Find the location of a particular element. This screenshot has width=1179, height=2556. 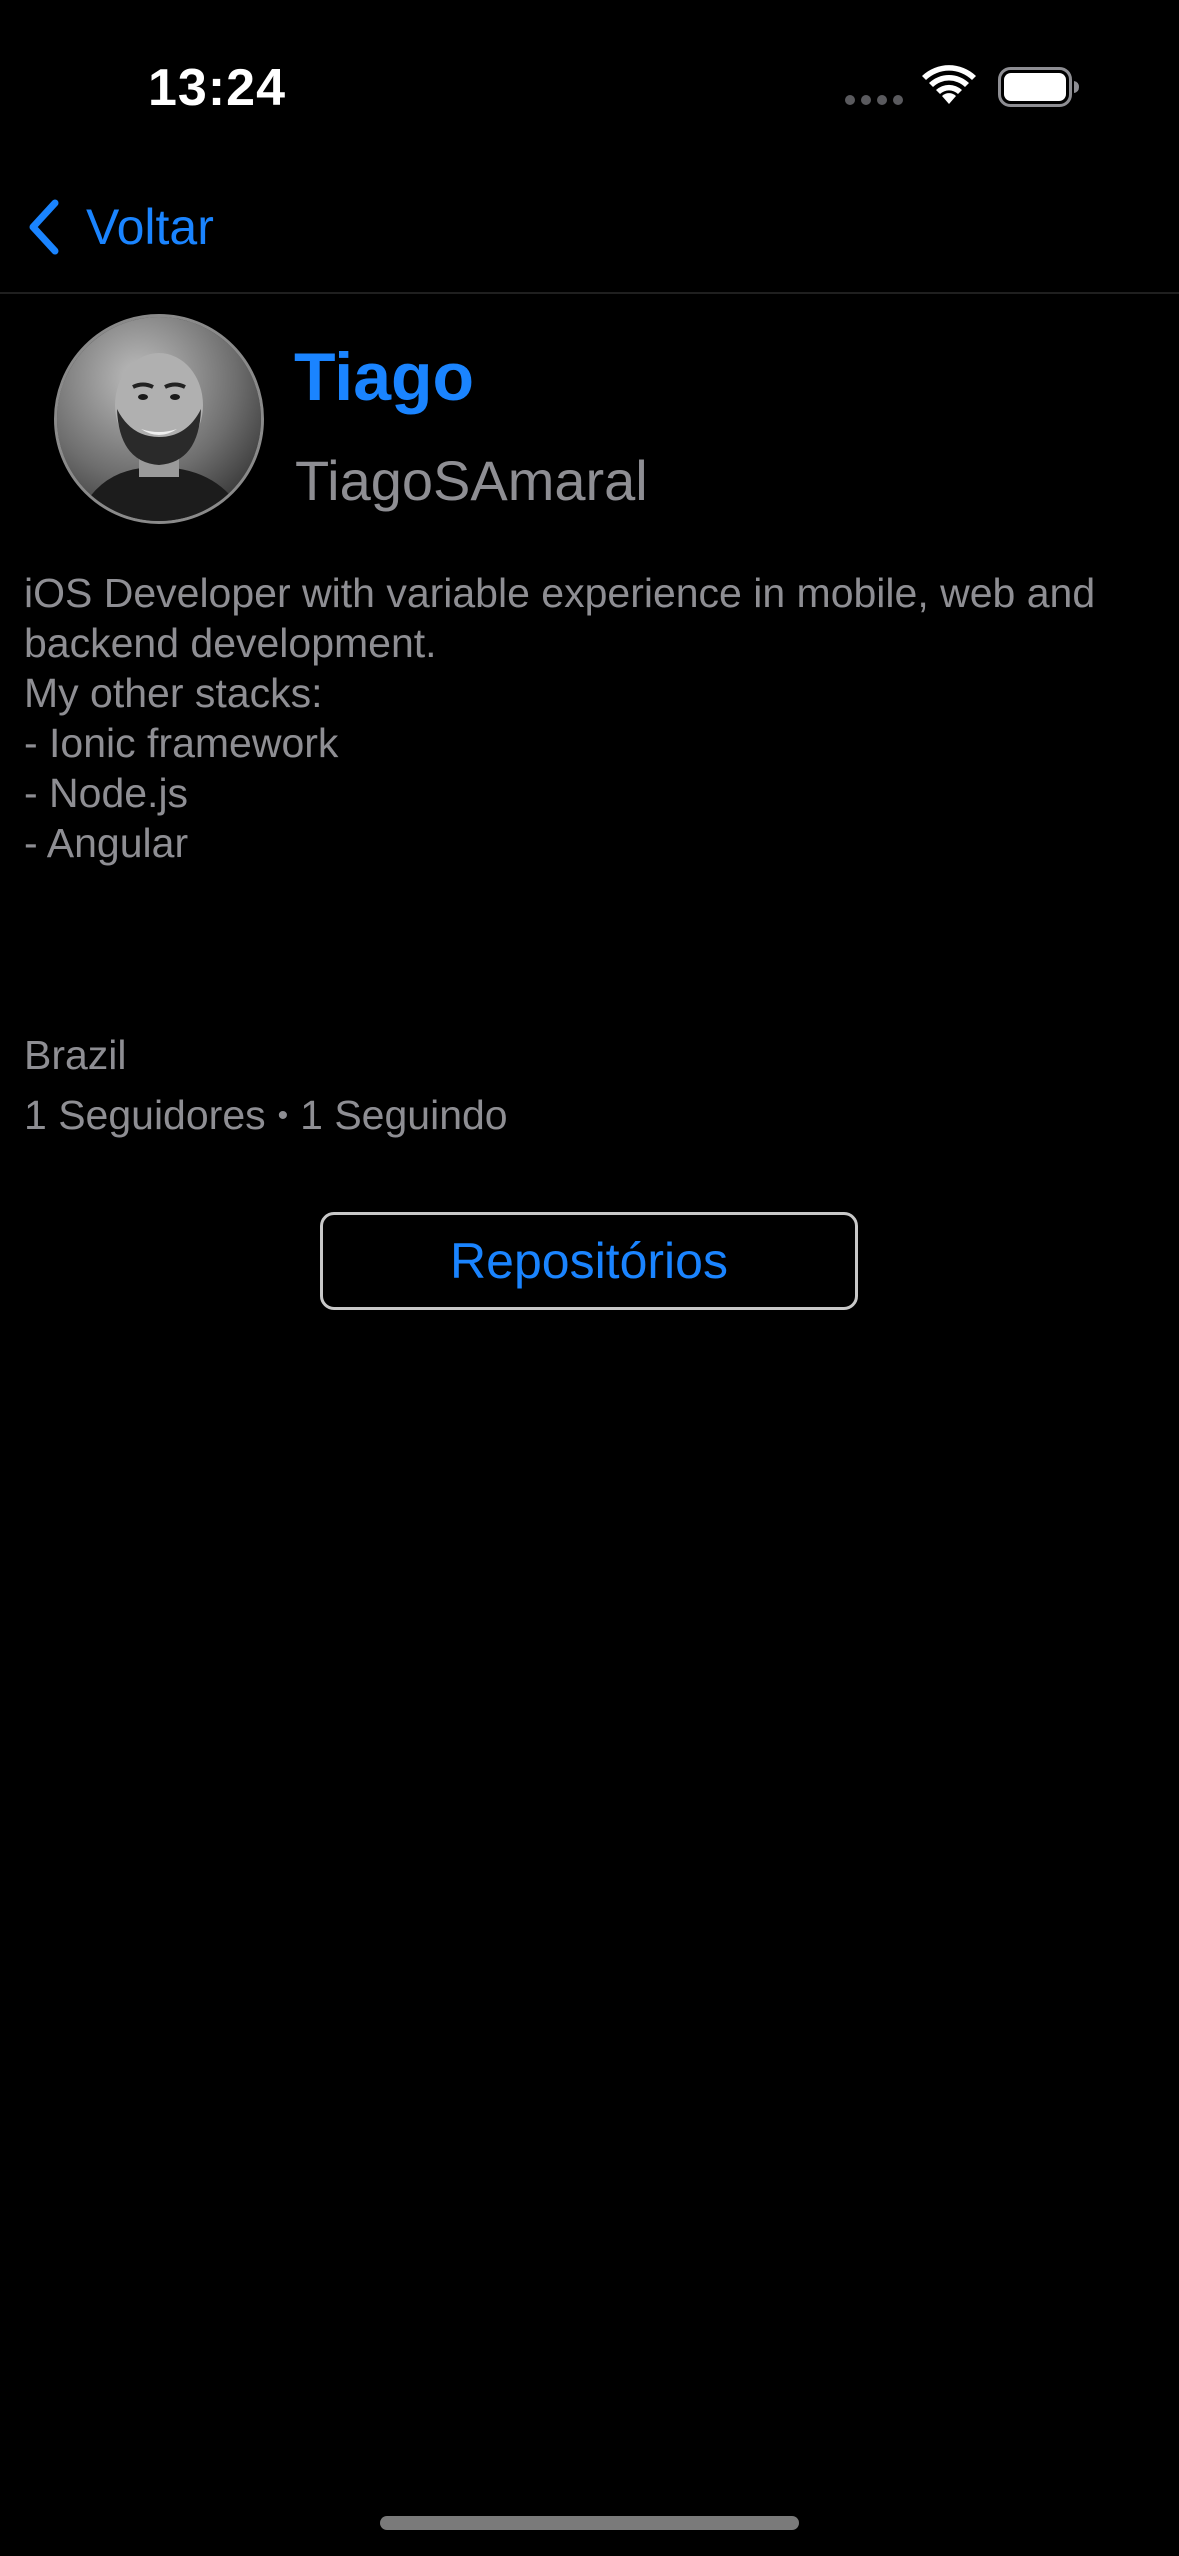

bio-line: - Ionic framework is located at coordinates (181, 743).